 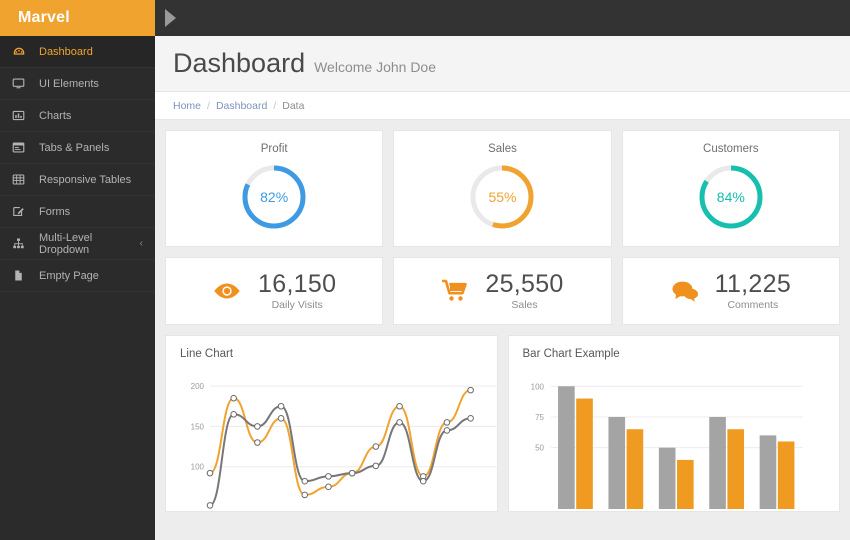 I want to click on donut-title: Profit, so click(x=274, y=149).